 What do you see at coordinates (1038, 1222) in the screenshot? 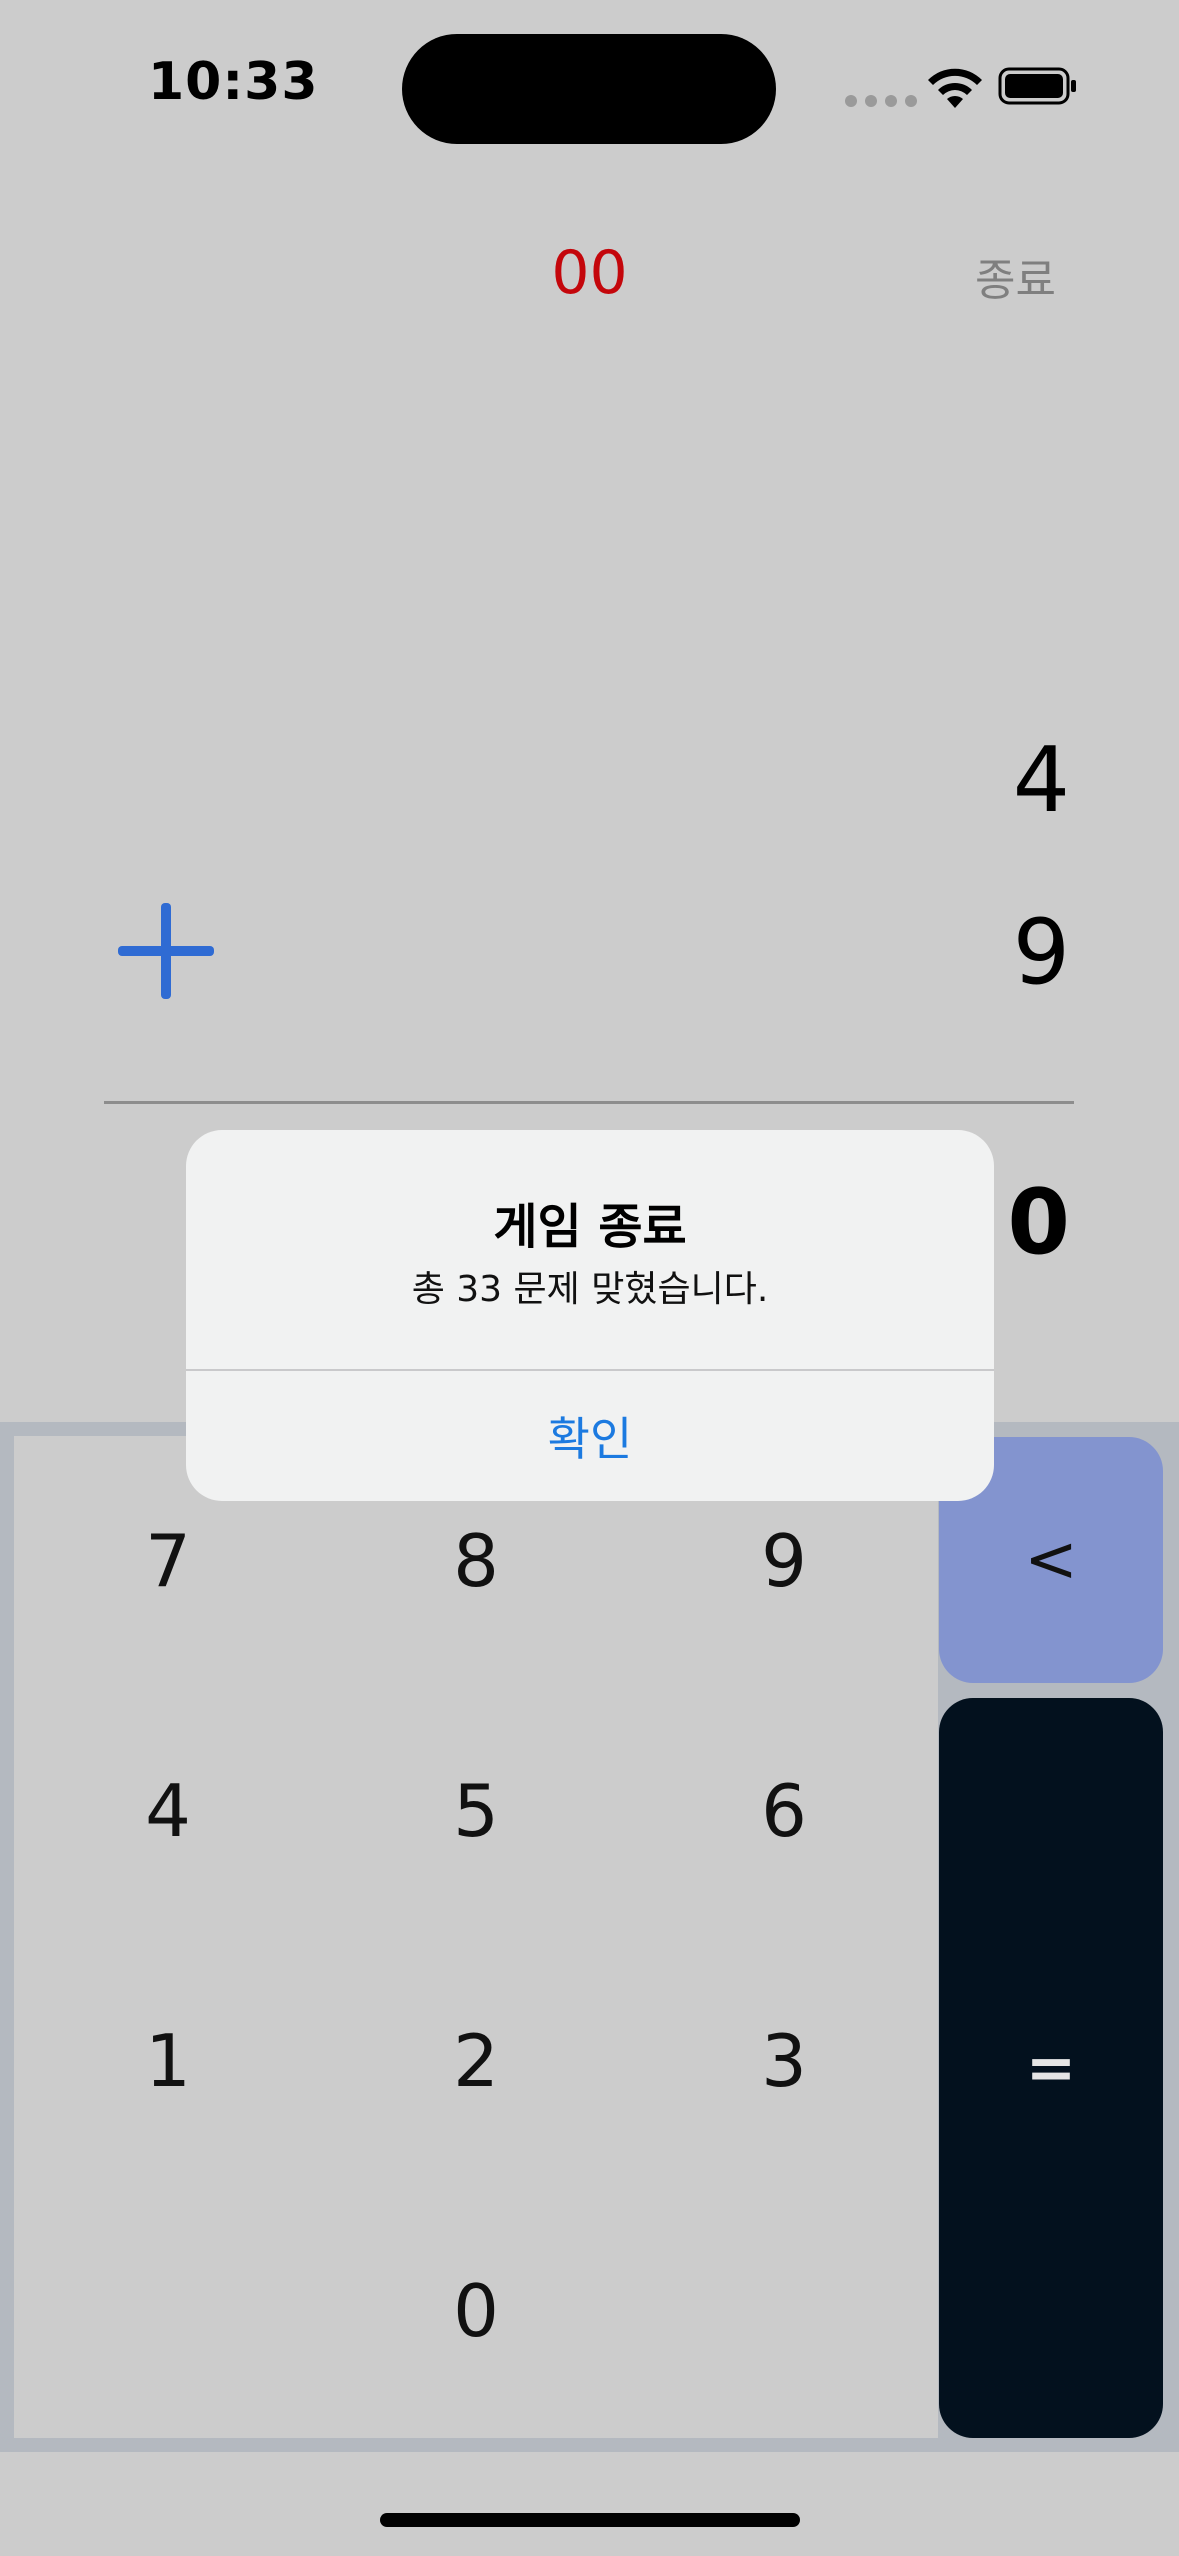
I see `answer-display: 0` at bounding box center [1038, 1222].